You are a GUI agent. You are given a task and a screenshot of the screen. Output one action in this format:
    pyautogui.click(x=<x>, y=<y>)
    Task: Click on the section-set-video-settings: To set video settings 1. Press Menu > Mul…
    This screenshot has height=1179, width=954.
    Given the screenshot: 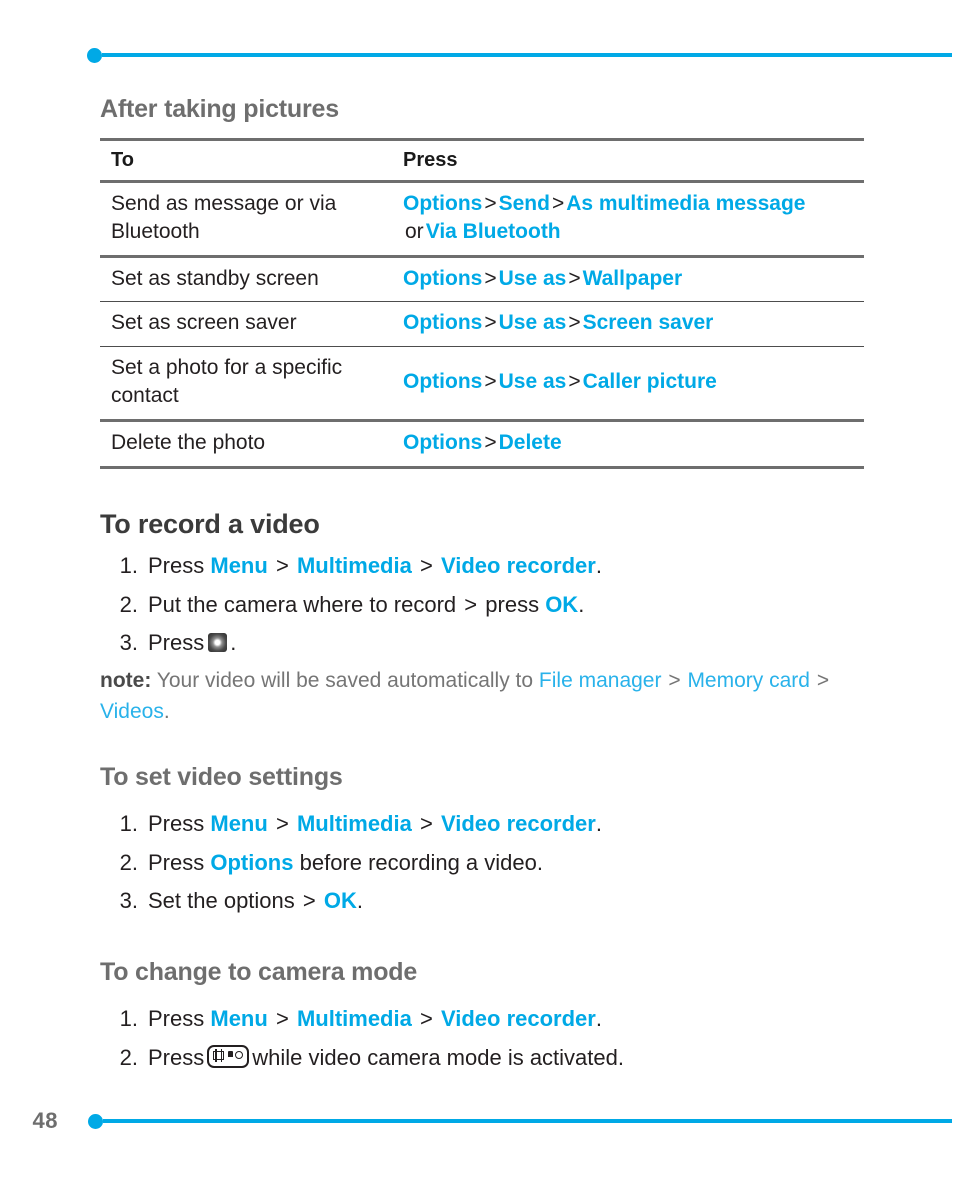 What is the action you would take?
    pyautogui.click(x=495, y=841)
    